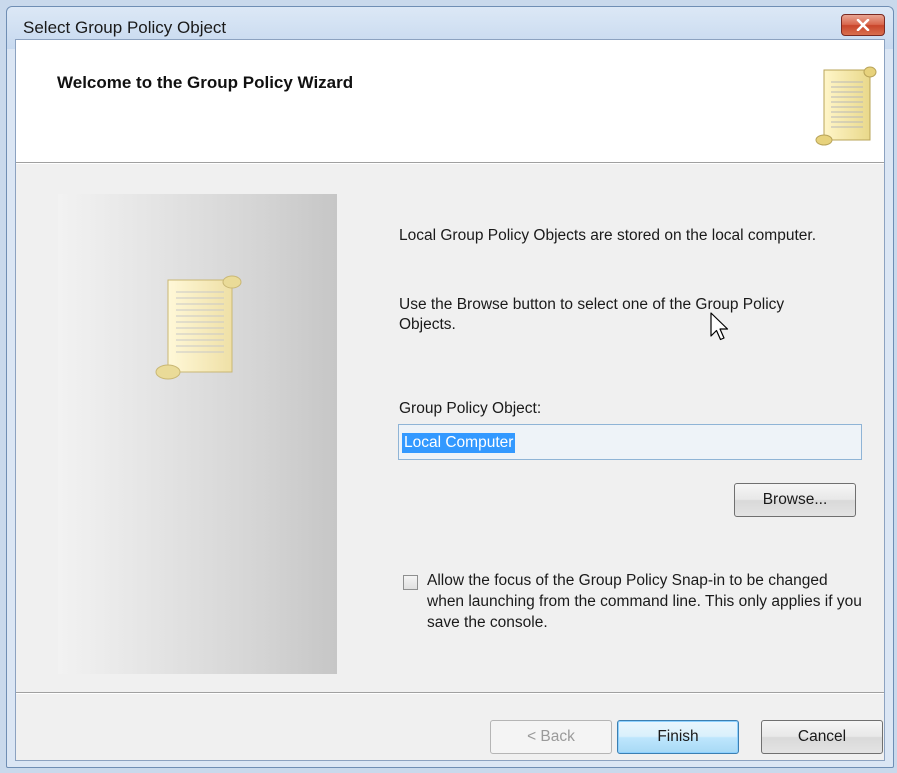 This screenshot has height=773, width=897. Describe the element at coordinates (551, 737) in the screenshot. I see `back-button: < Back` at that location.